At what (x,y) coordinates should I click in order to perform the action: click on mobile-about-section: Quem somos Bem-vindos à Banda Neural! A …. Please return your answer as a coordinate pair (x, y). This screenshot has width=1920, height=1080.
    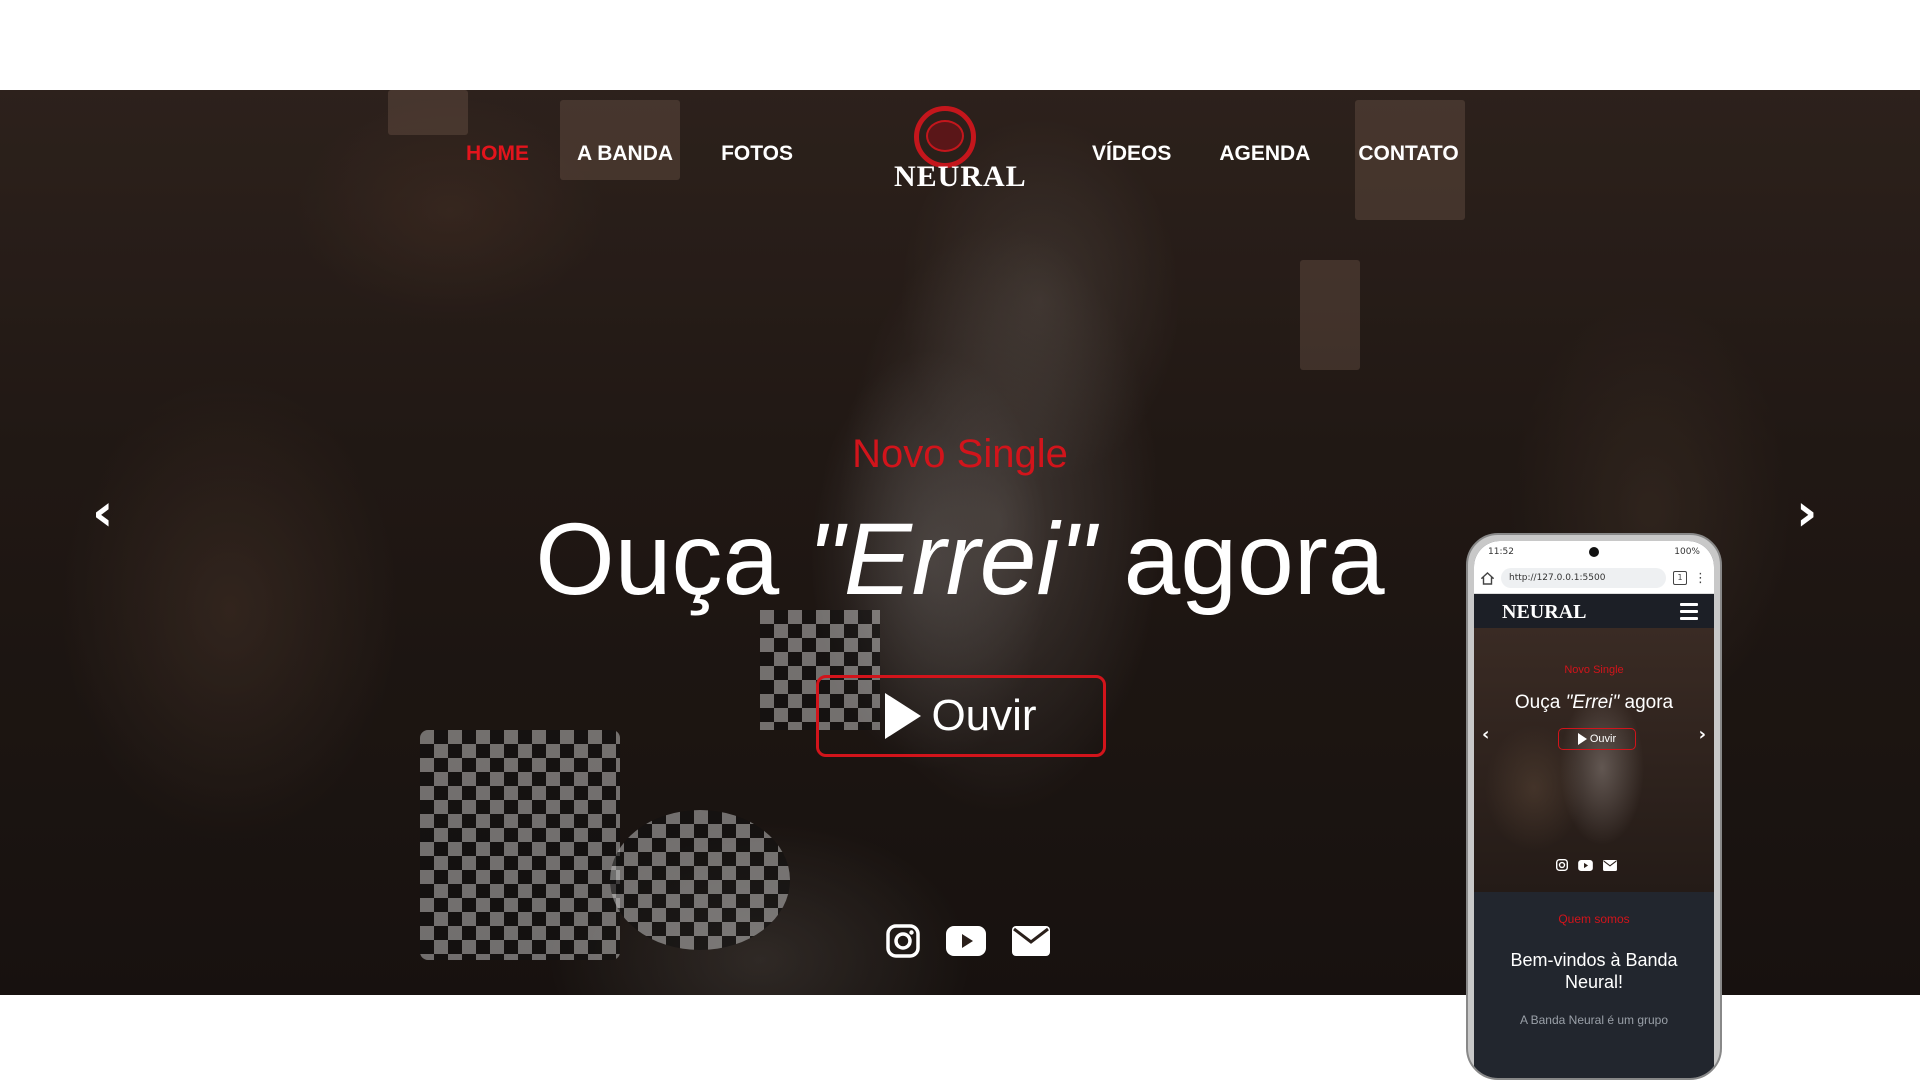
    Looking at the image, I should click on (1594, 959).